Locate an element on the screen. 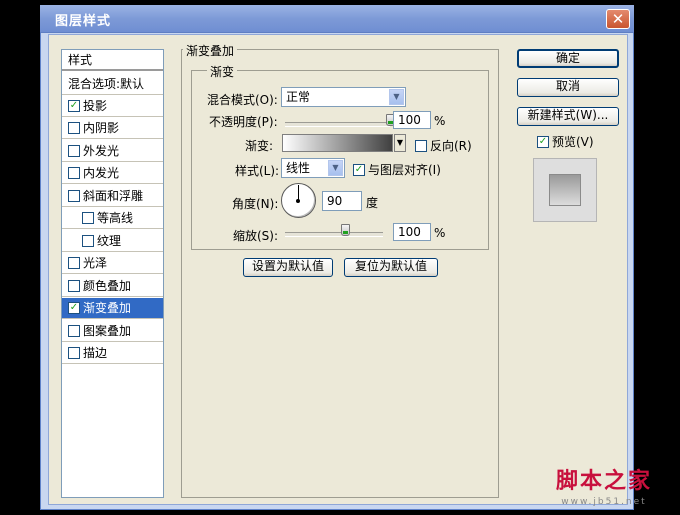 This screenshot has width=680, height=515. reset-default-button: 复位为默认值 is located at coordinates (391, 267).